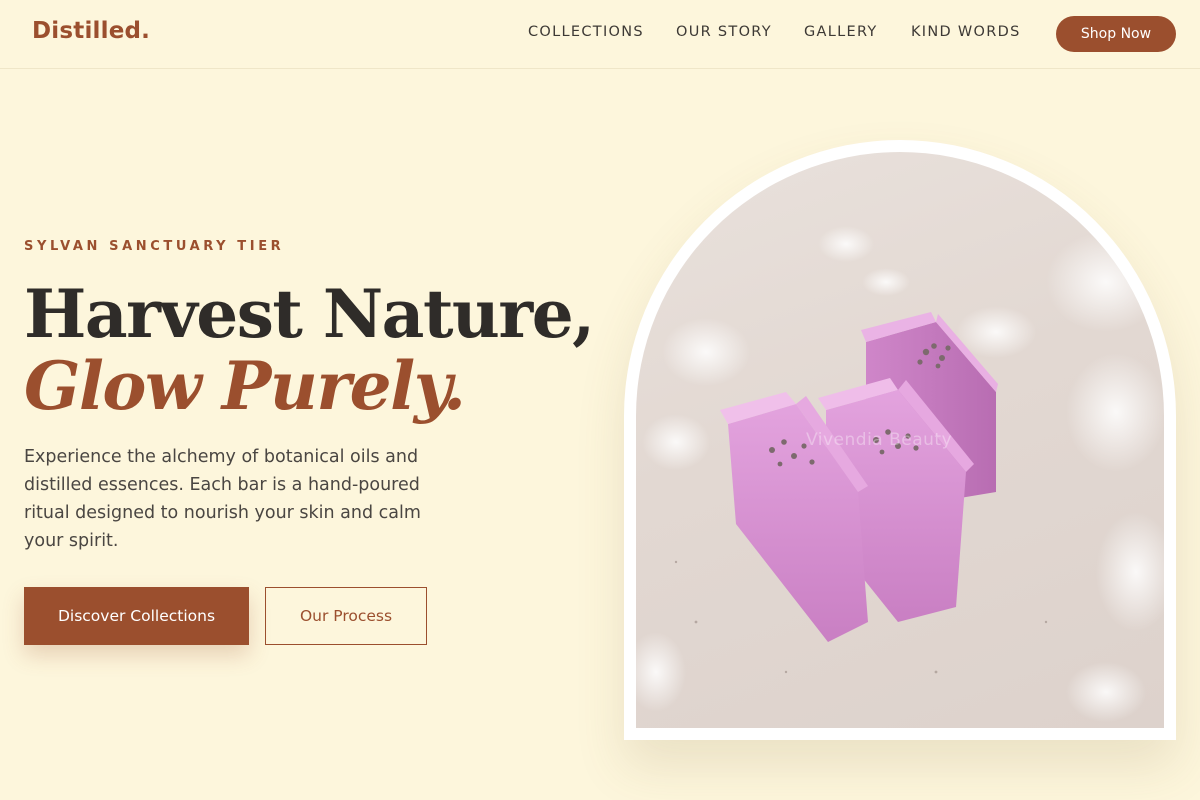  I want to click on nav-item-our-story: OUR STORY, so click(724, 32).